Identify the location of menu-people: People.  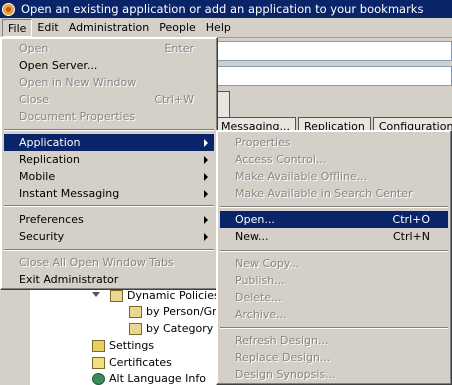
(177, 28).